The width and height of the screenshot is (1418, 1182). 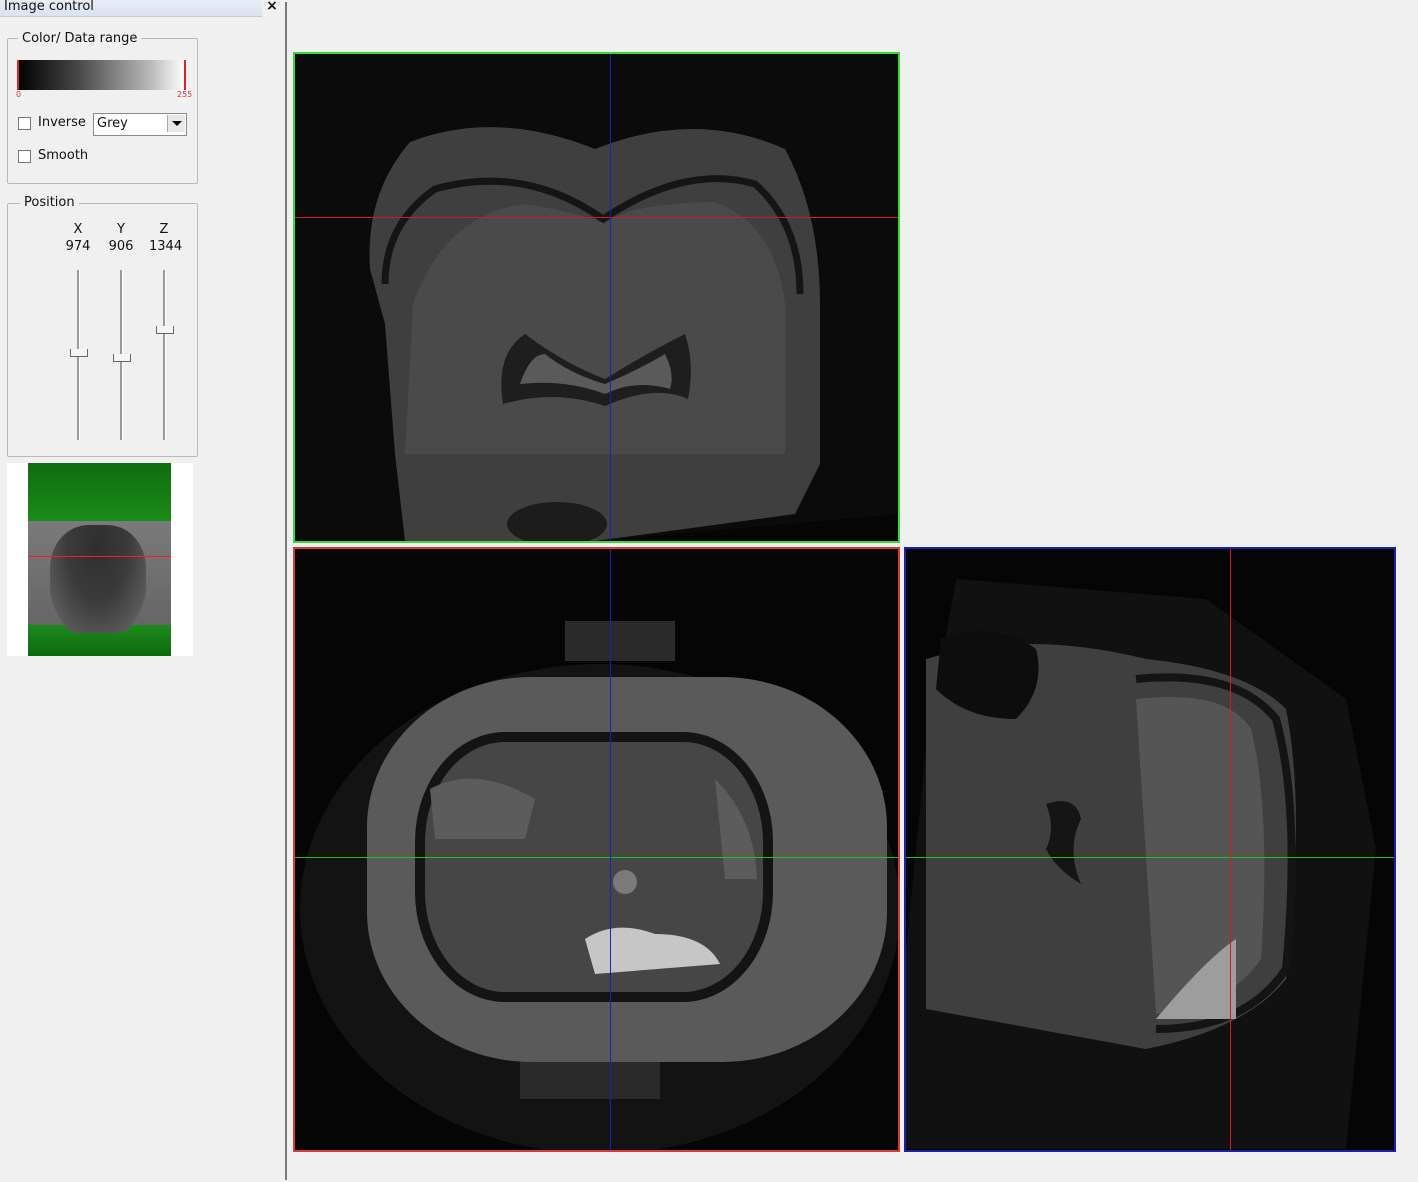 What do you see at coordinates (49, 7) in the screenshot?
I see `panel-title: Image control` at bounding box center [49, 7].